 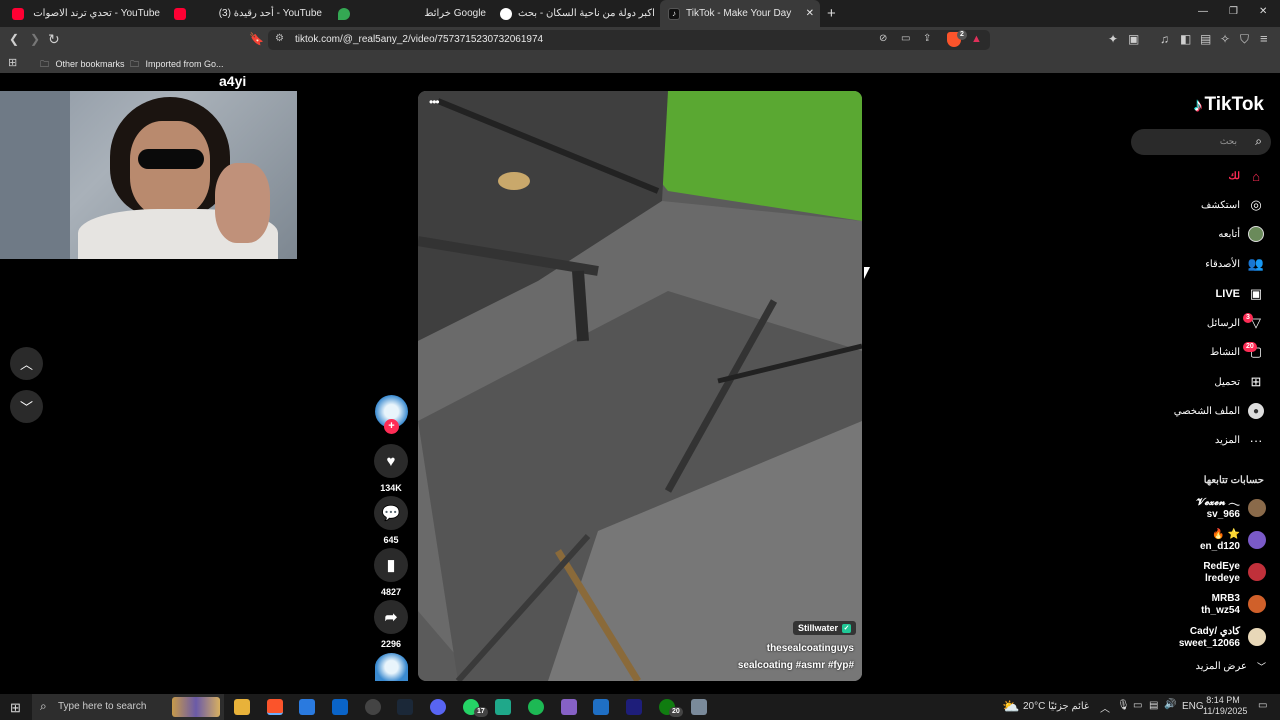 I want to click on tab-google-maps: خرائط Google, so click(x=413, y=13).